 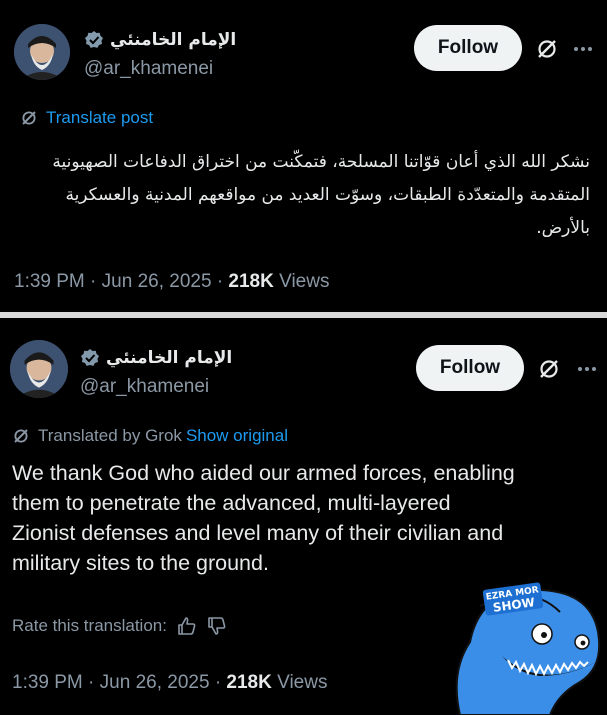 What do you see at coordinates (89, 625) in the screenshot?
I see `rate-translation-label: Rate this translation:` at bounding box center [89, 625].